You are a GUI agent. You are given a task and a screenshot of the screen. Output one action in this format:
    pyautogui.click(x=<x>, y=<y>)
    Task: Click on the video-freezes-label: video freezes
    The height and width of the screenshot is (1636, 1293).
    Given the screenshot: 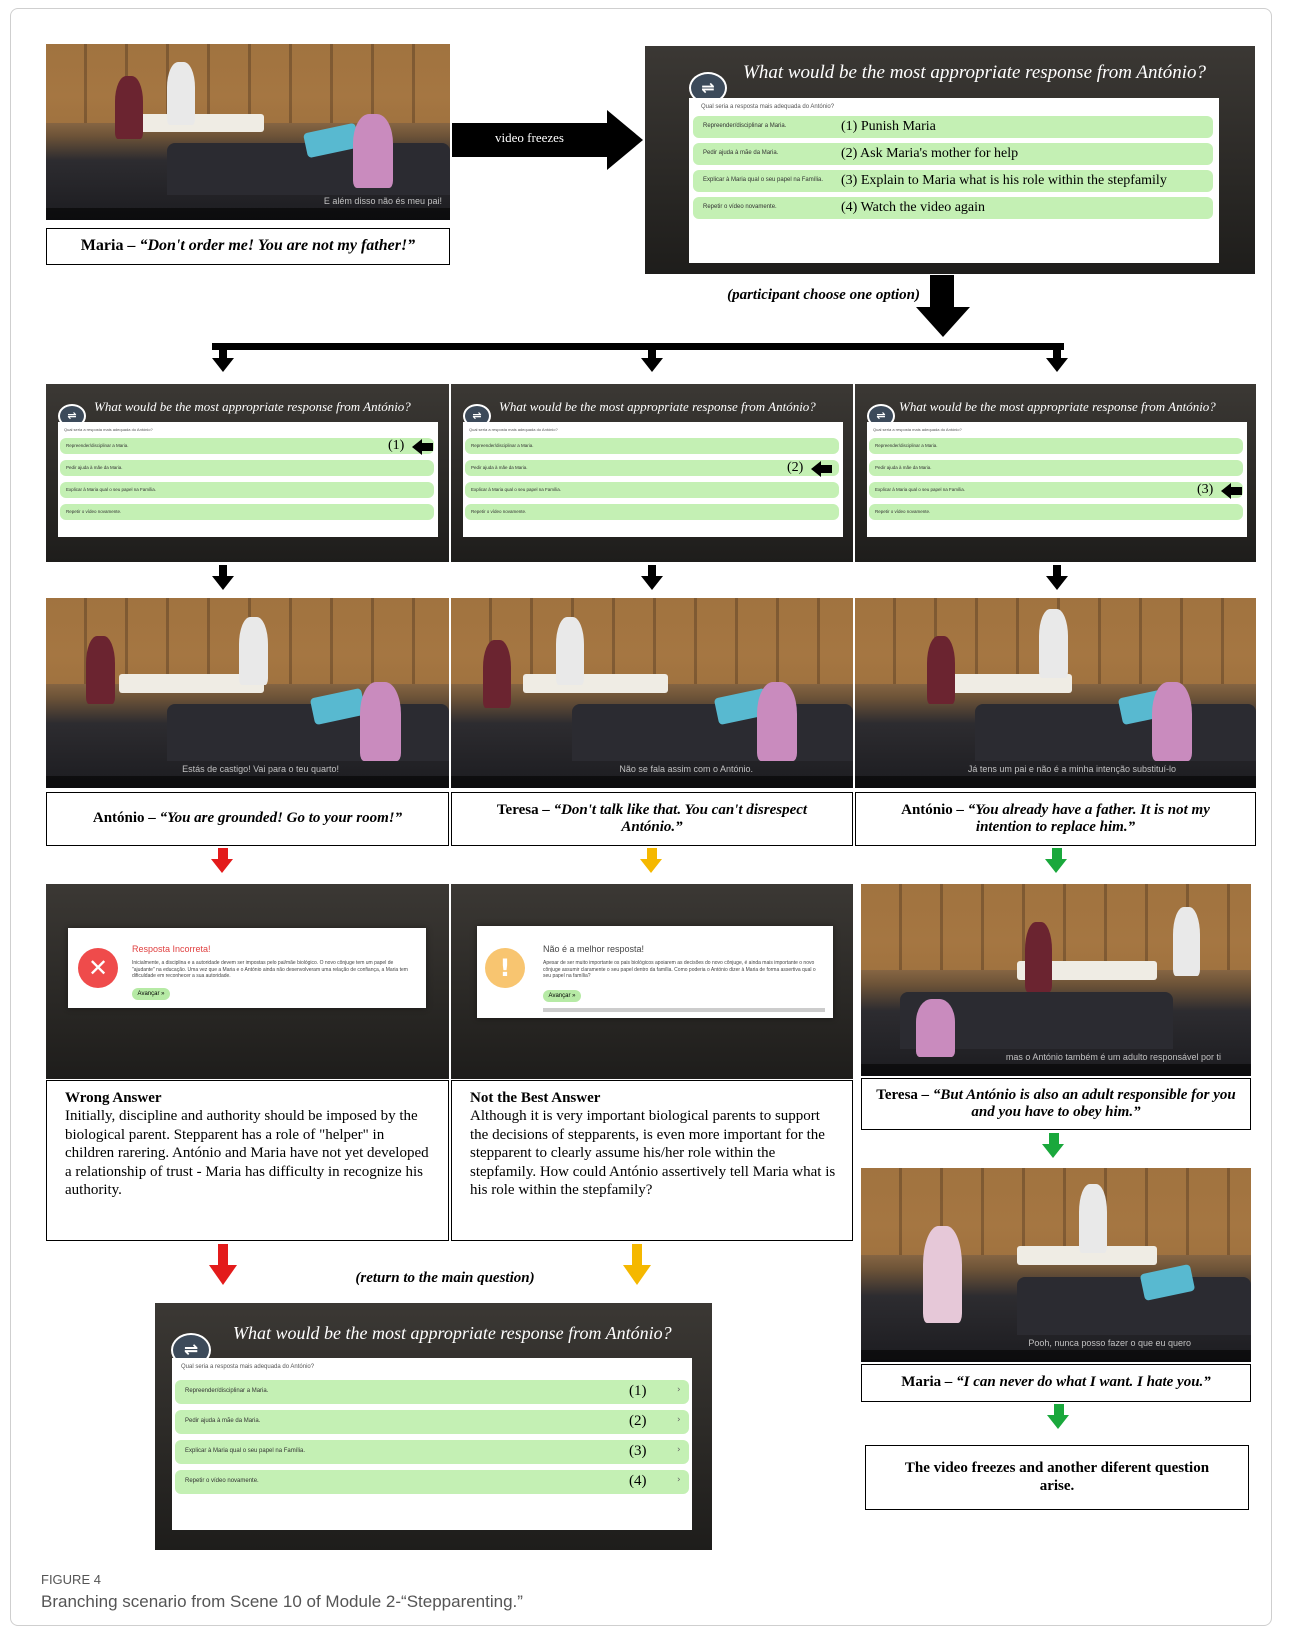 What is the action you would take?
    pyautogui.click(x=529, y=137)
    